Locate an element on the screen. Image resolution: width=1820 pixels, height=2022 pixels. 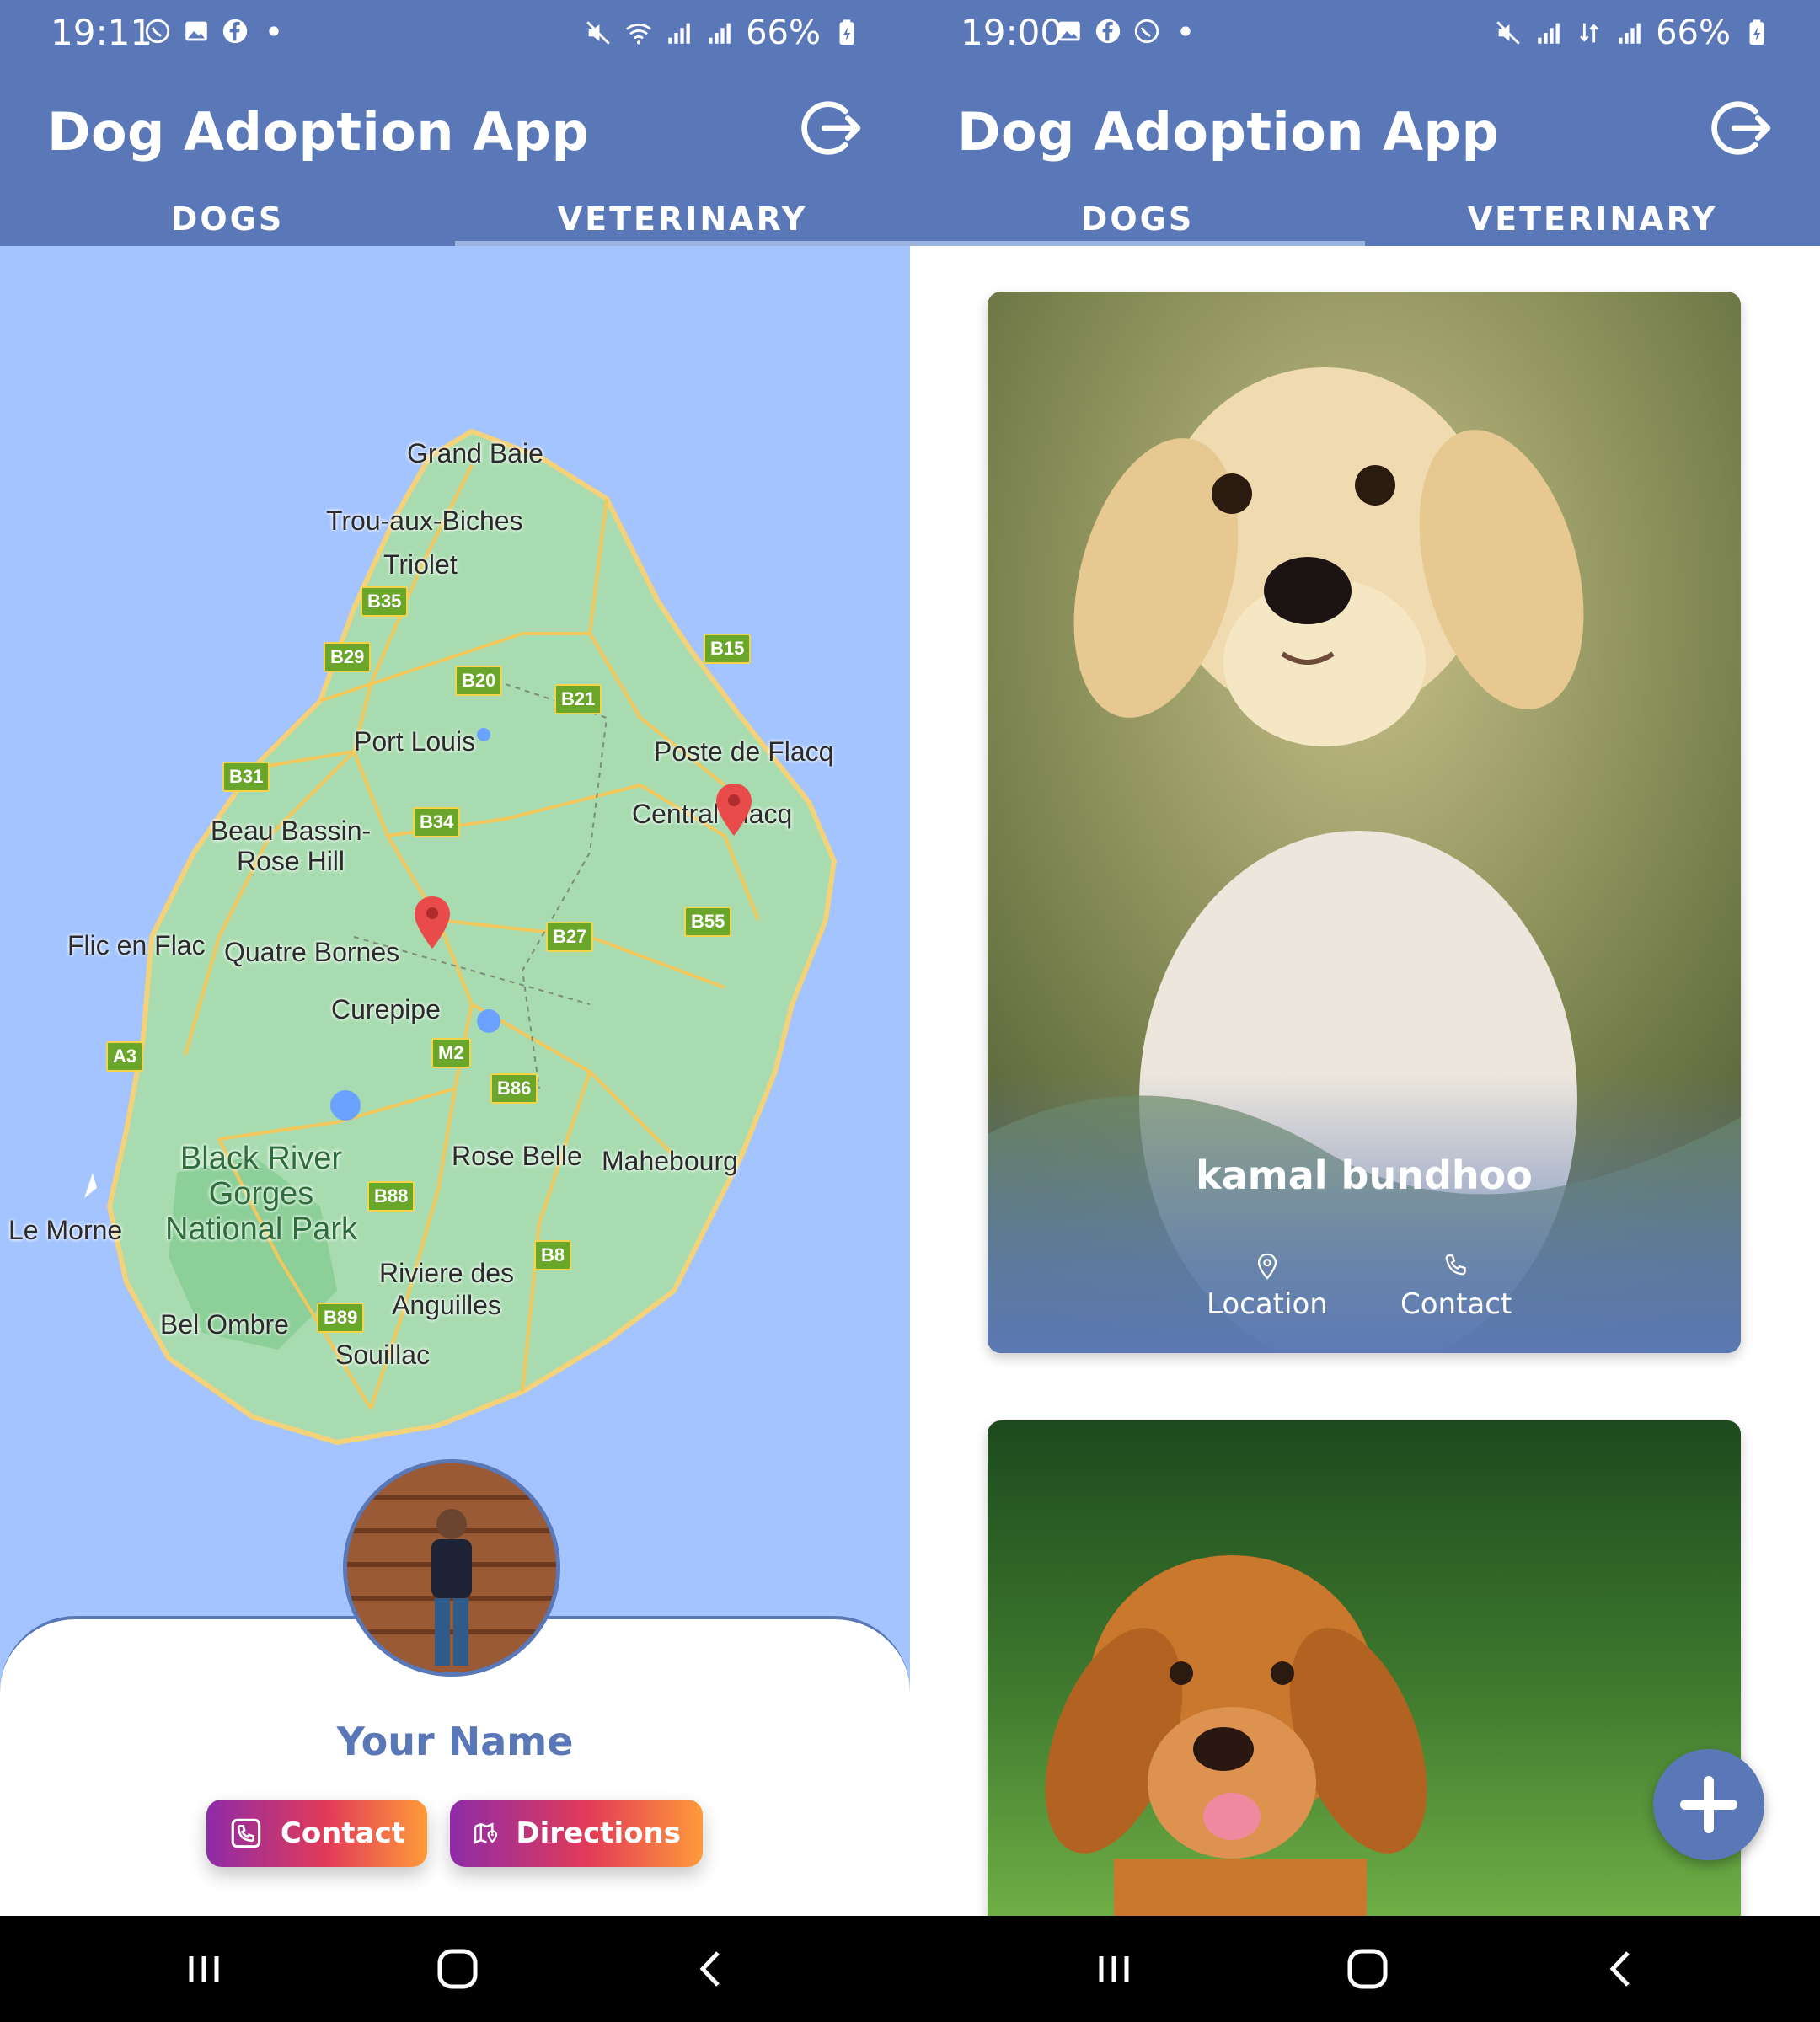
avatar is located at coordinates (451, 1568).